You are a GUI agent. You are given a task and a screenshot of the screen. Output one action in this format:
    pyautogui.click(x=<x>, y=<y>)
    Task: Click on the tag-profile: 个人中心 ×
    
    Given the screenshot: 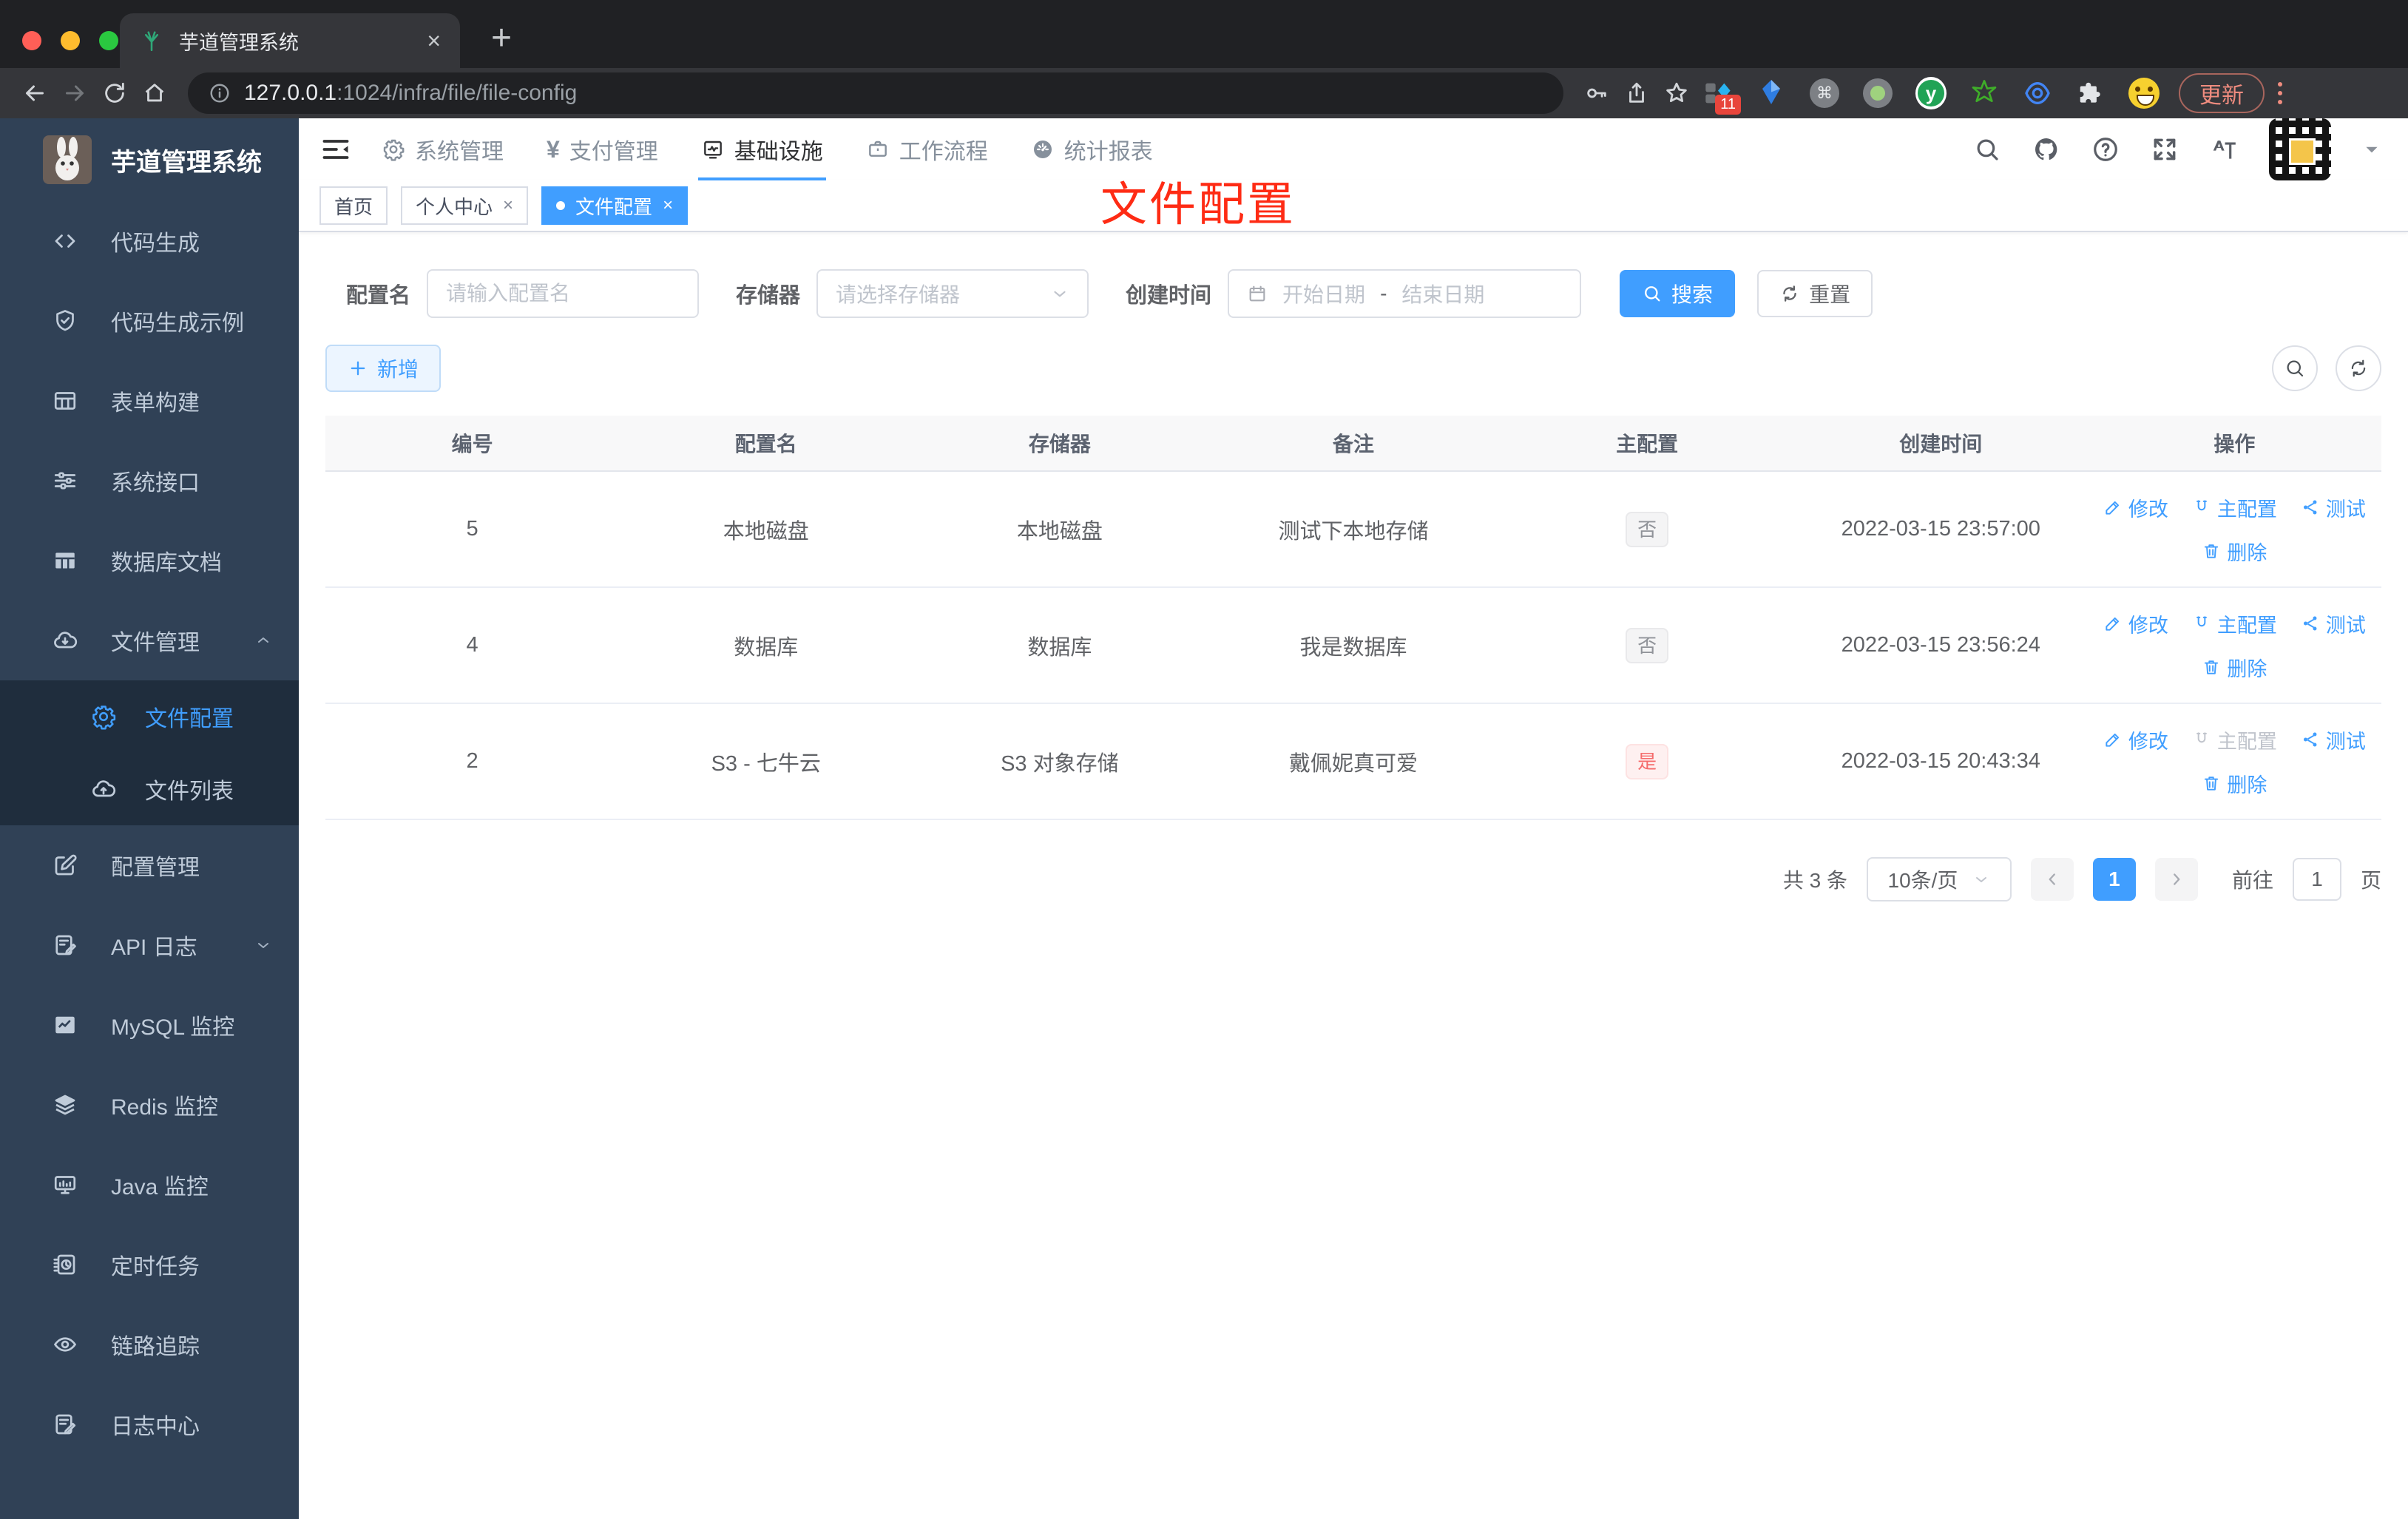 What is the action you would take?
    pyautogui.click(x=465, y=205)
    